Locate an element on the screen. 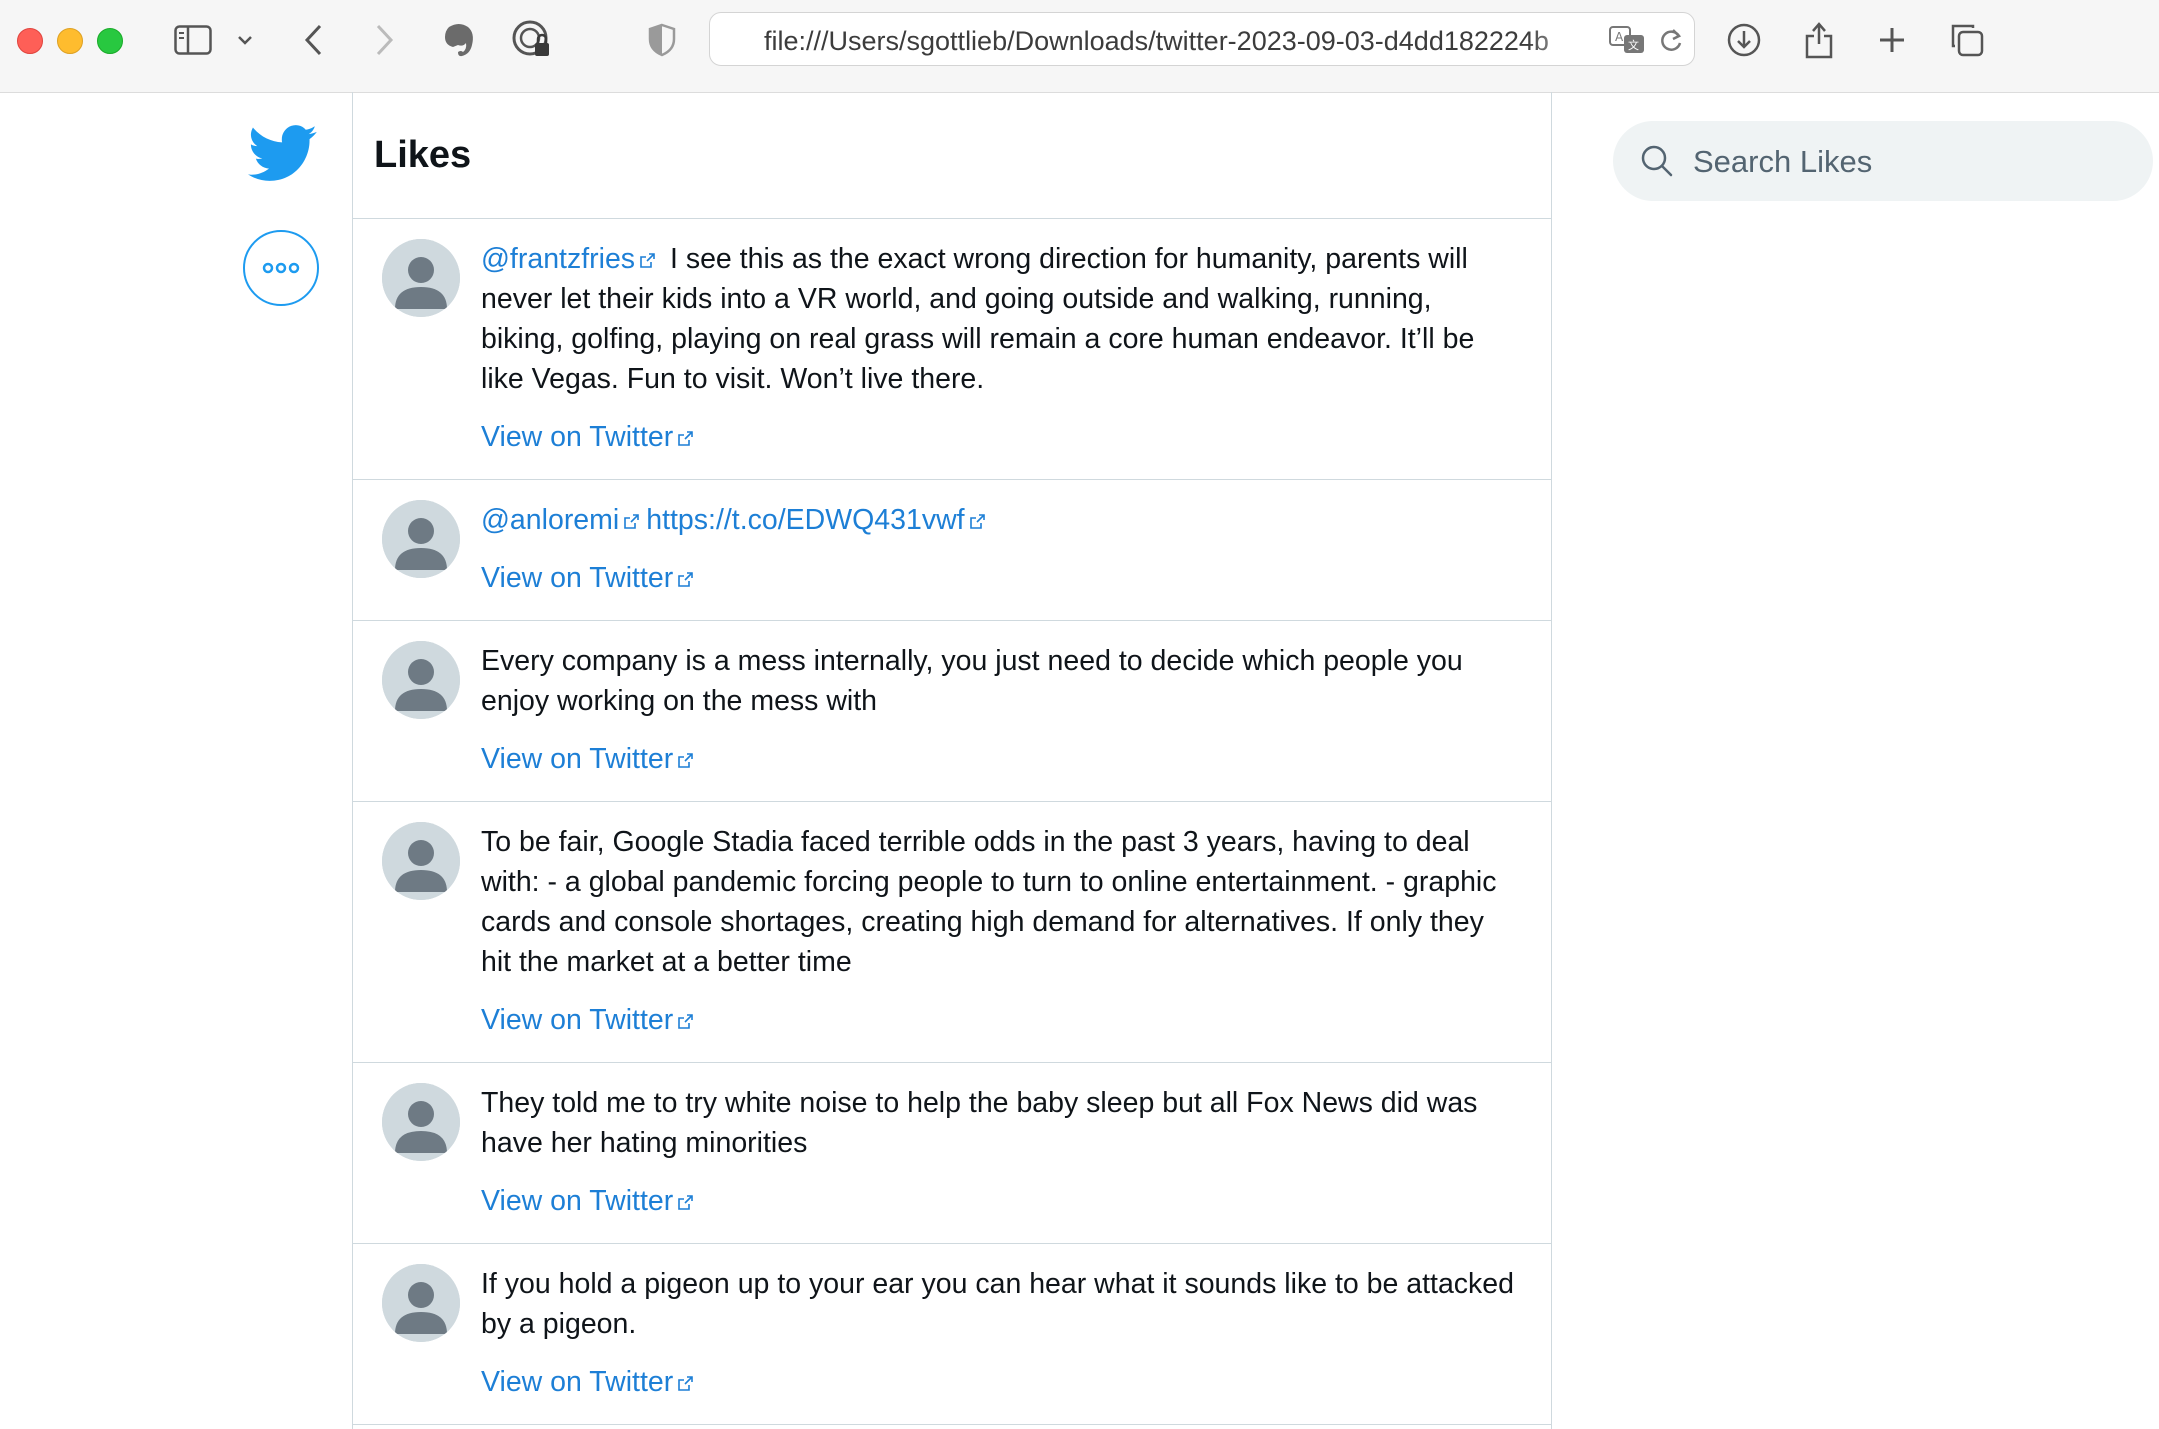  reload-icon is located at coordinates (1671, 42).